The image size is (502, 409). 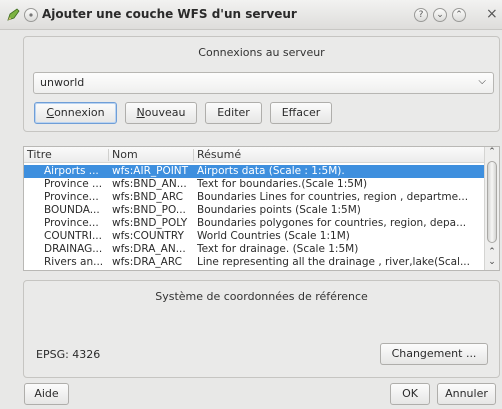 I want to click on cell-name: wfs:COUNTRY, so click(x=148, y=236).